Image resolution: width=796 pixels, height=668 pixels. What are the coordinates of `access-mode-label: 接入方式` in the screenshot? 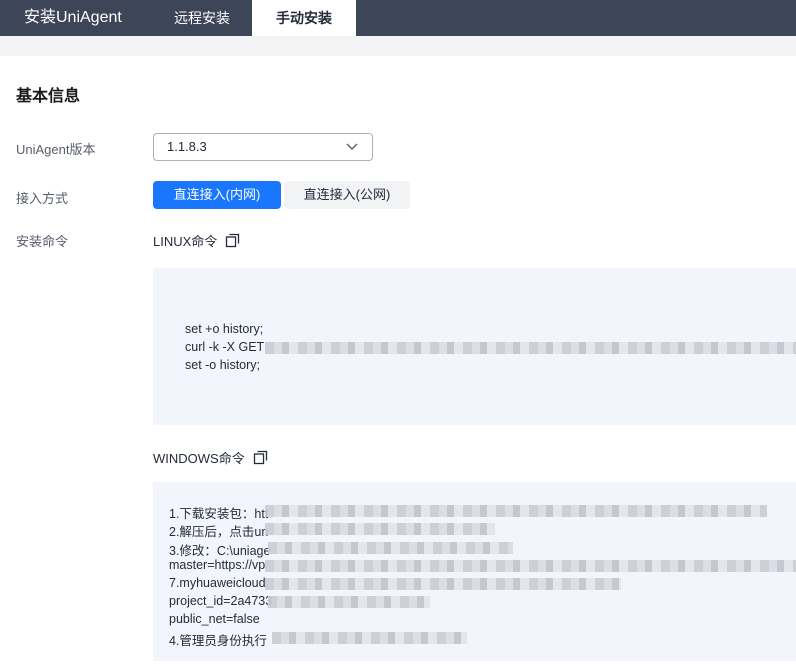 It's located at (42, 198).